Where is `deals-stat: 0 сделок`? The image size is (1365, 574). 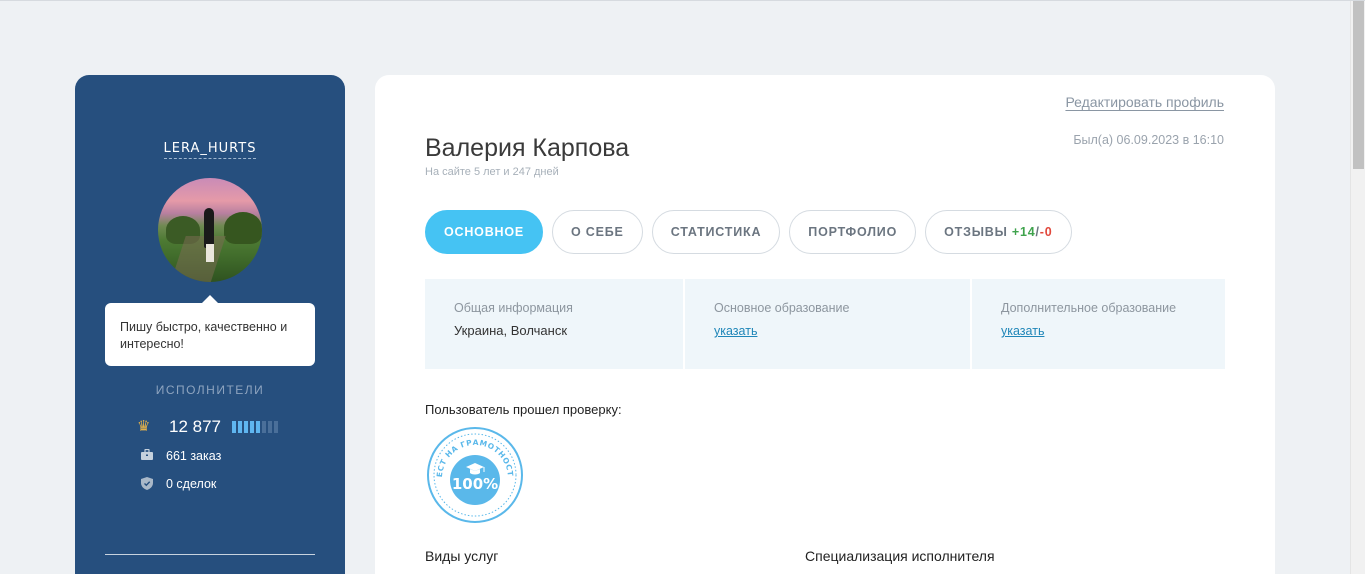 deals-stat: 0 сделок is located at coordinates (178, 484).